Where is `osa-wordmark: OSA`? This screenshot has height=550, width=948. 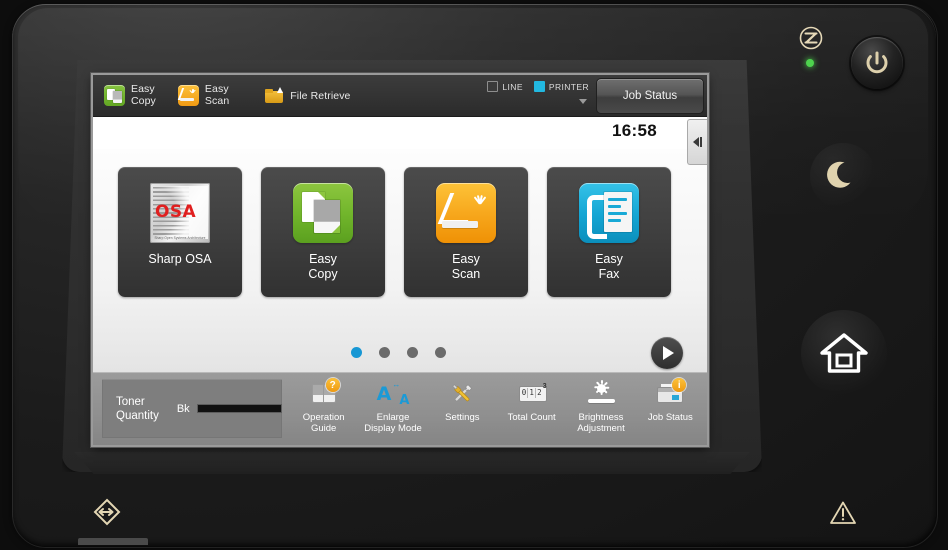 osa-wordmark: OSA is located at coordinates (176, 212).